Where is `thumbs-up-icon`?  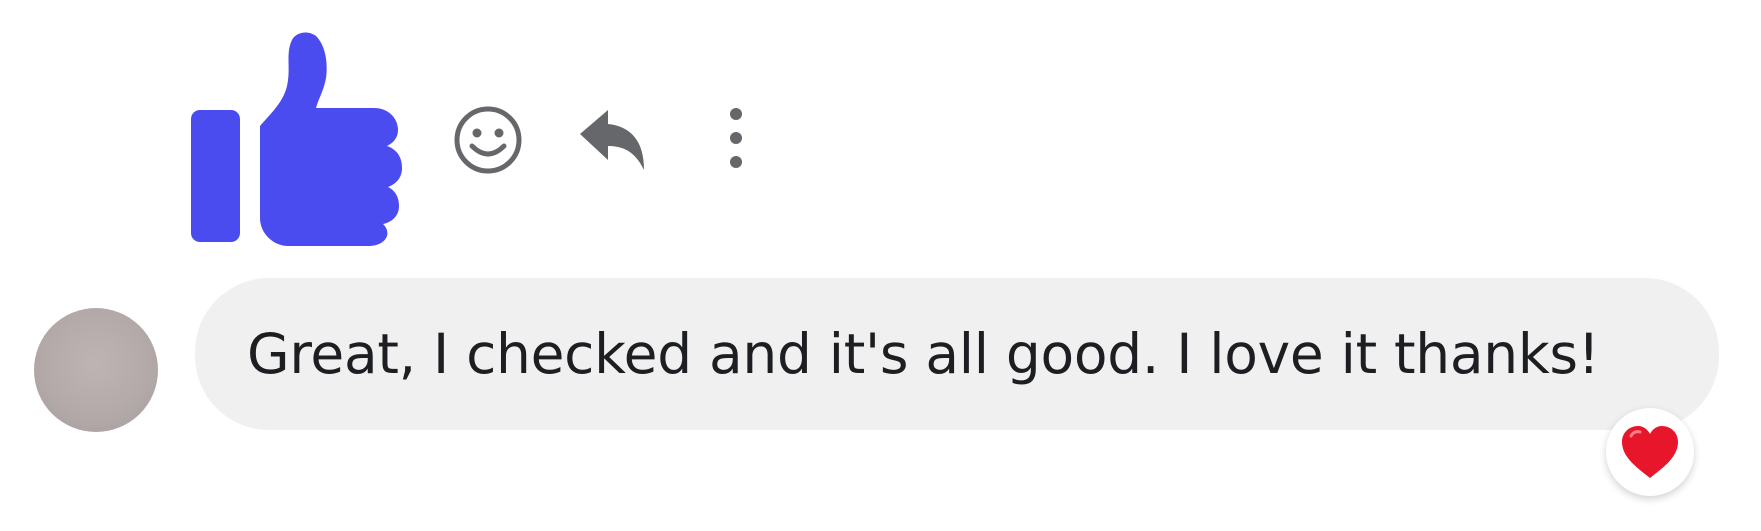 thumbs-up-icon is located at coordinates (296, 139).